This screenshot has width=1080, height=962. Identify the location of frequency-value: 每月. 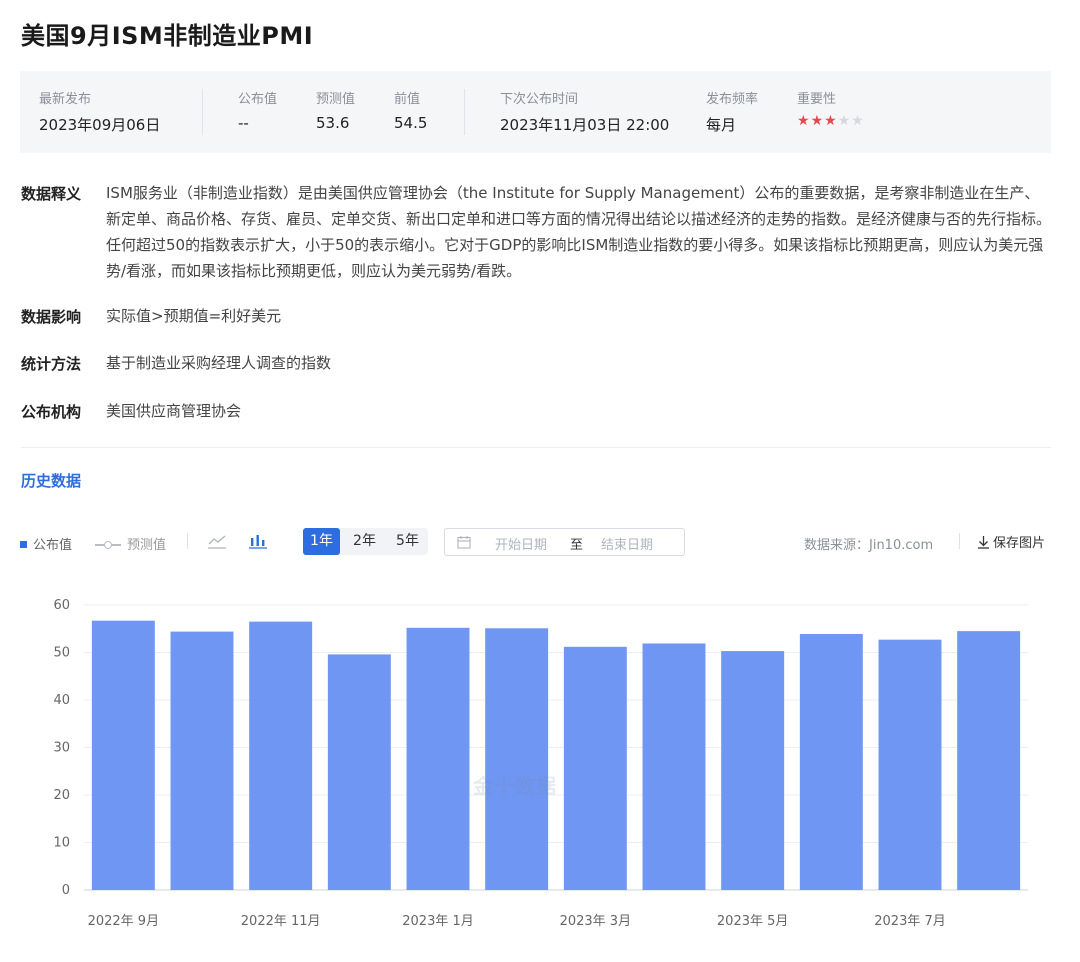
(721, 125).